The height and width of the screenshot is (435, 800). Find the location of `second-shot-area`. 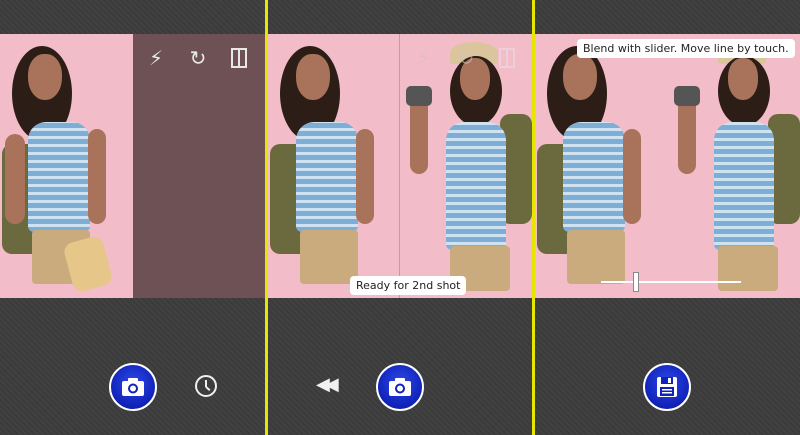

second-shot-area is located at coordinates (199, 166).